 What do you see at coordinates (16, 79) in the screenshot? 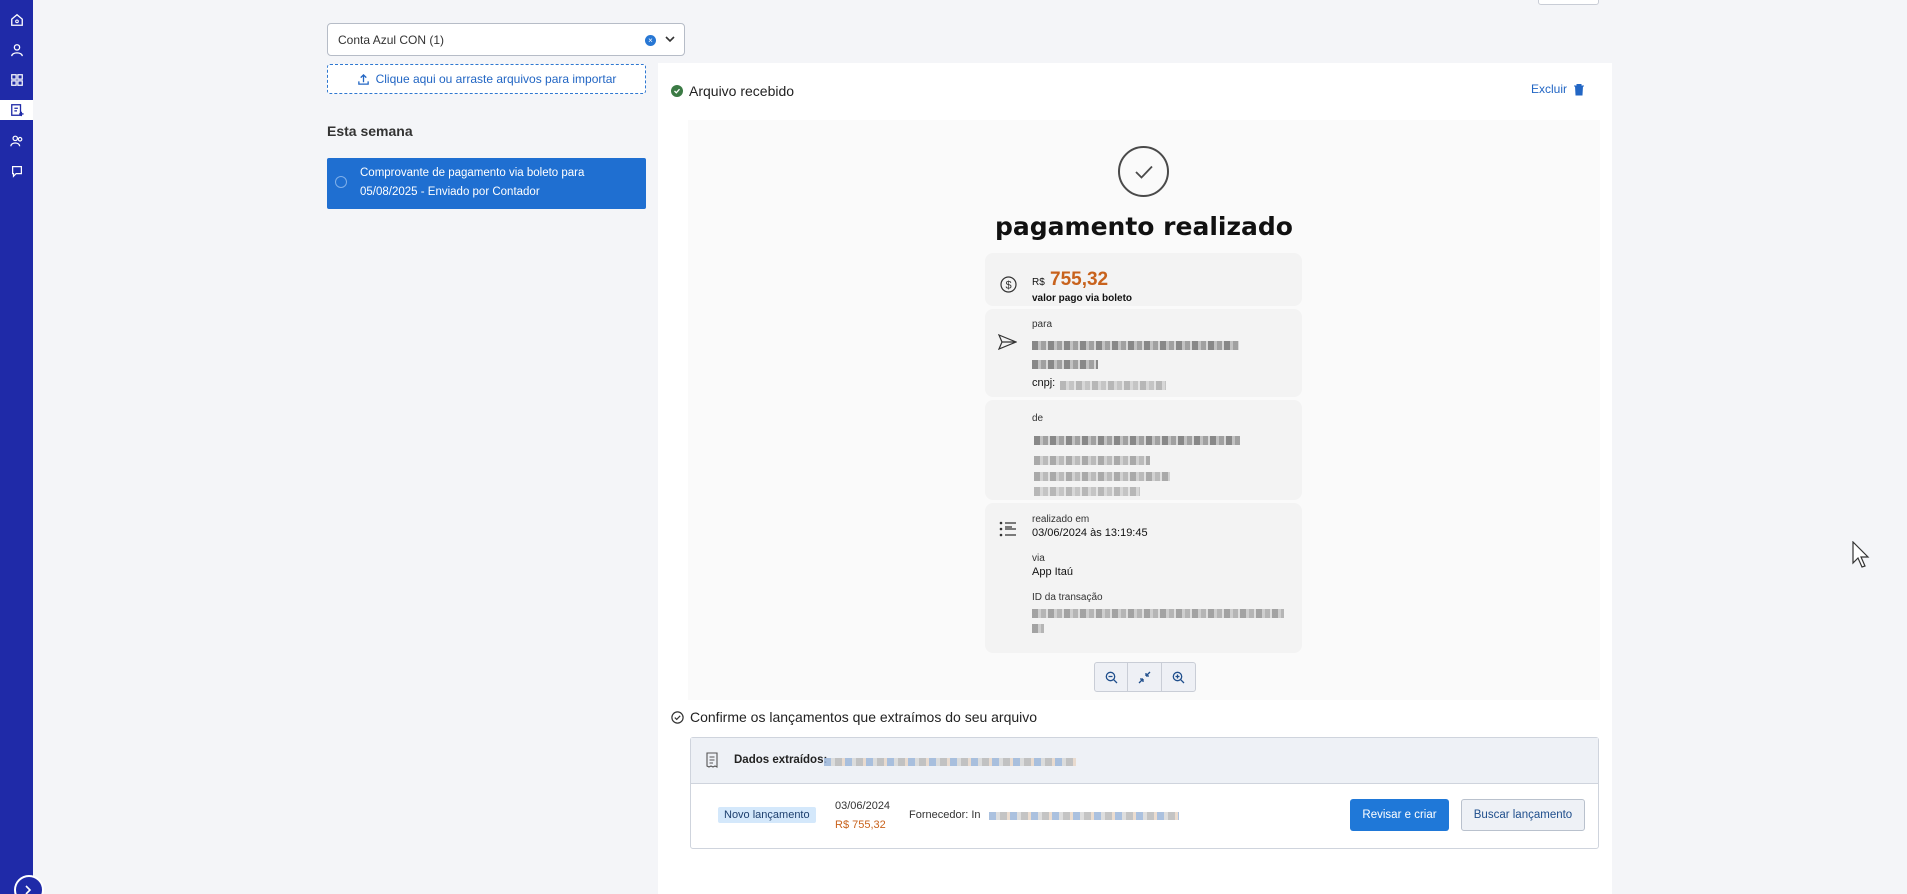
I see `apps-icon` at bounding box center [16, 79].